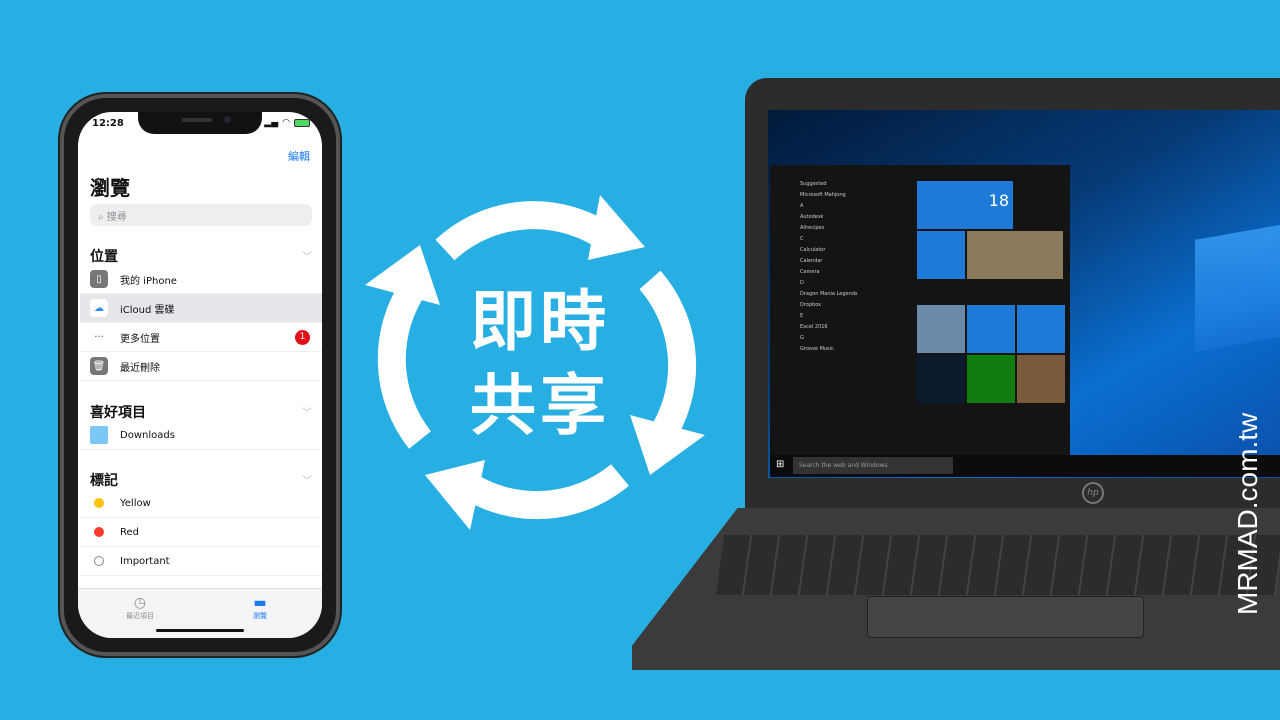 This screenshot has height=720, width=1280. What do you see at coordinates (941, 379) in the screenshot?
I see `photoshop-tile` at bounding box center [941, 379].